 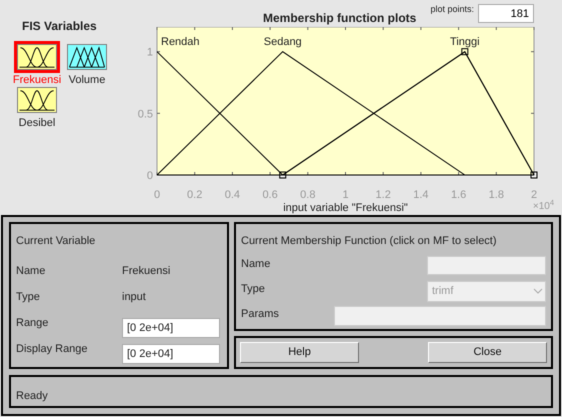 I want to click on field-label: Params, so click(x=260, y=314).